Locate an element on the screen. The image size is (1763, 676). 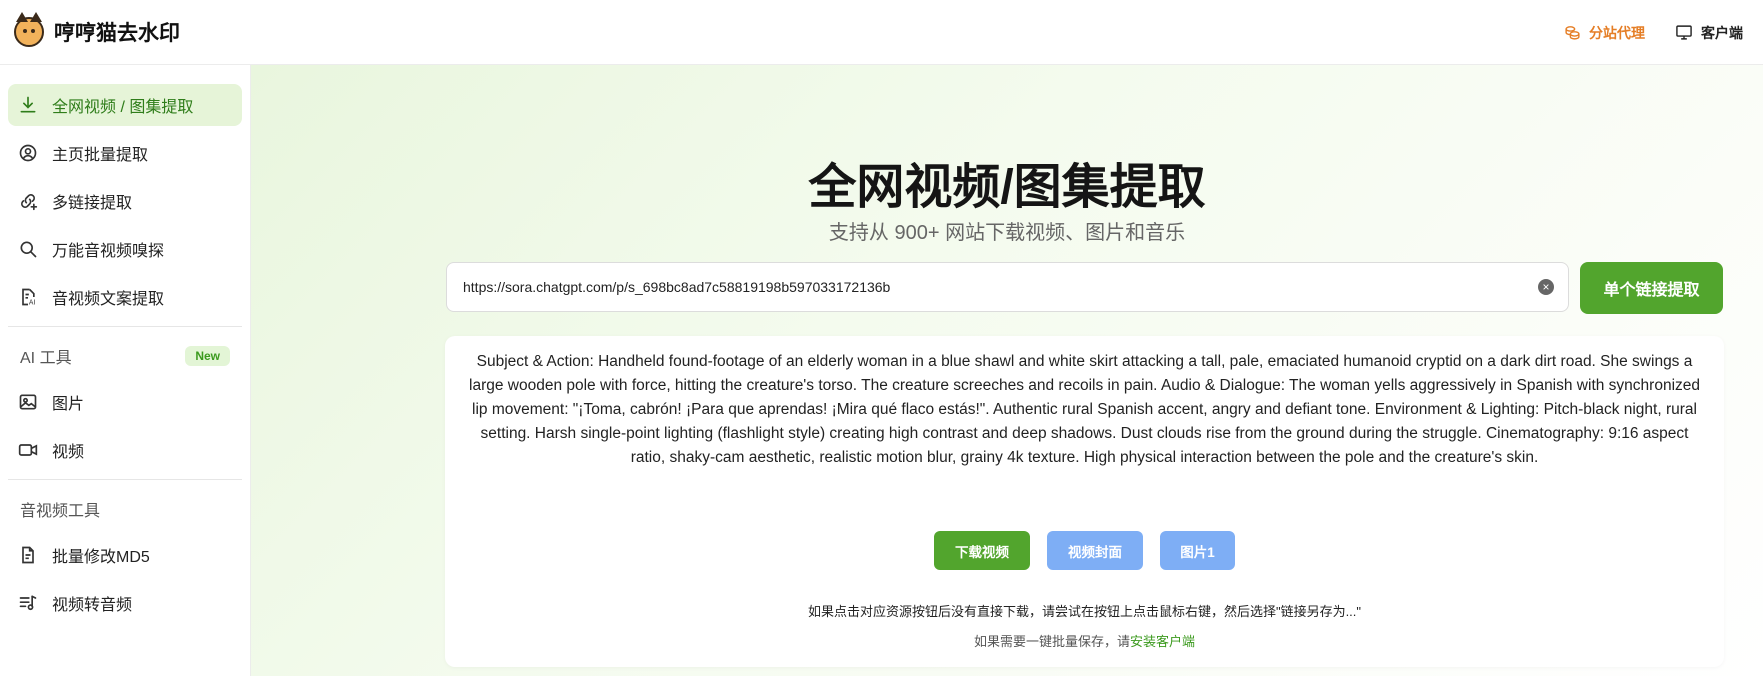
install-client-link: 安装客户端 is located at coordinates (1162, 641).